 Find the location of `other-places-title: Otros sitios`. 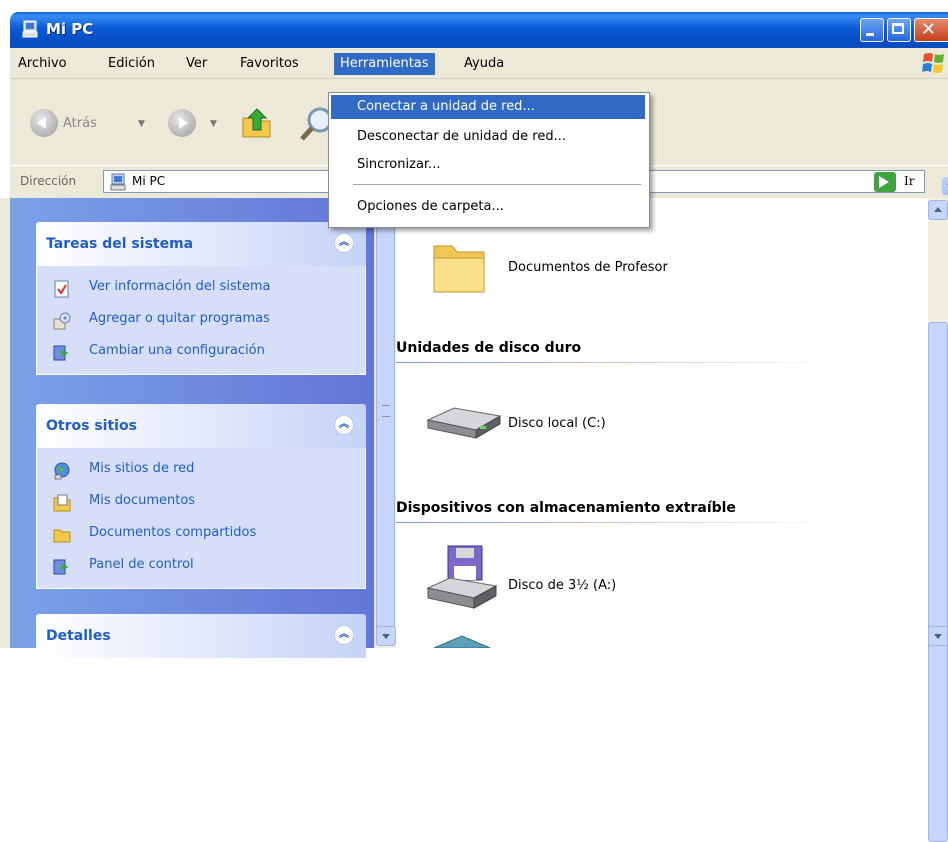

other-places-title: Otros sitios is located at coordinates (91, 426).